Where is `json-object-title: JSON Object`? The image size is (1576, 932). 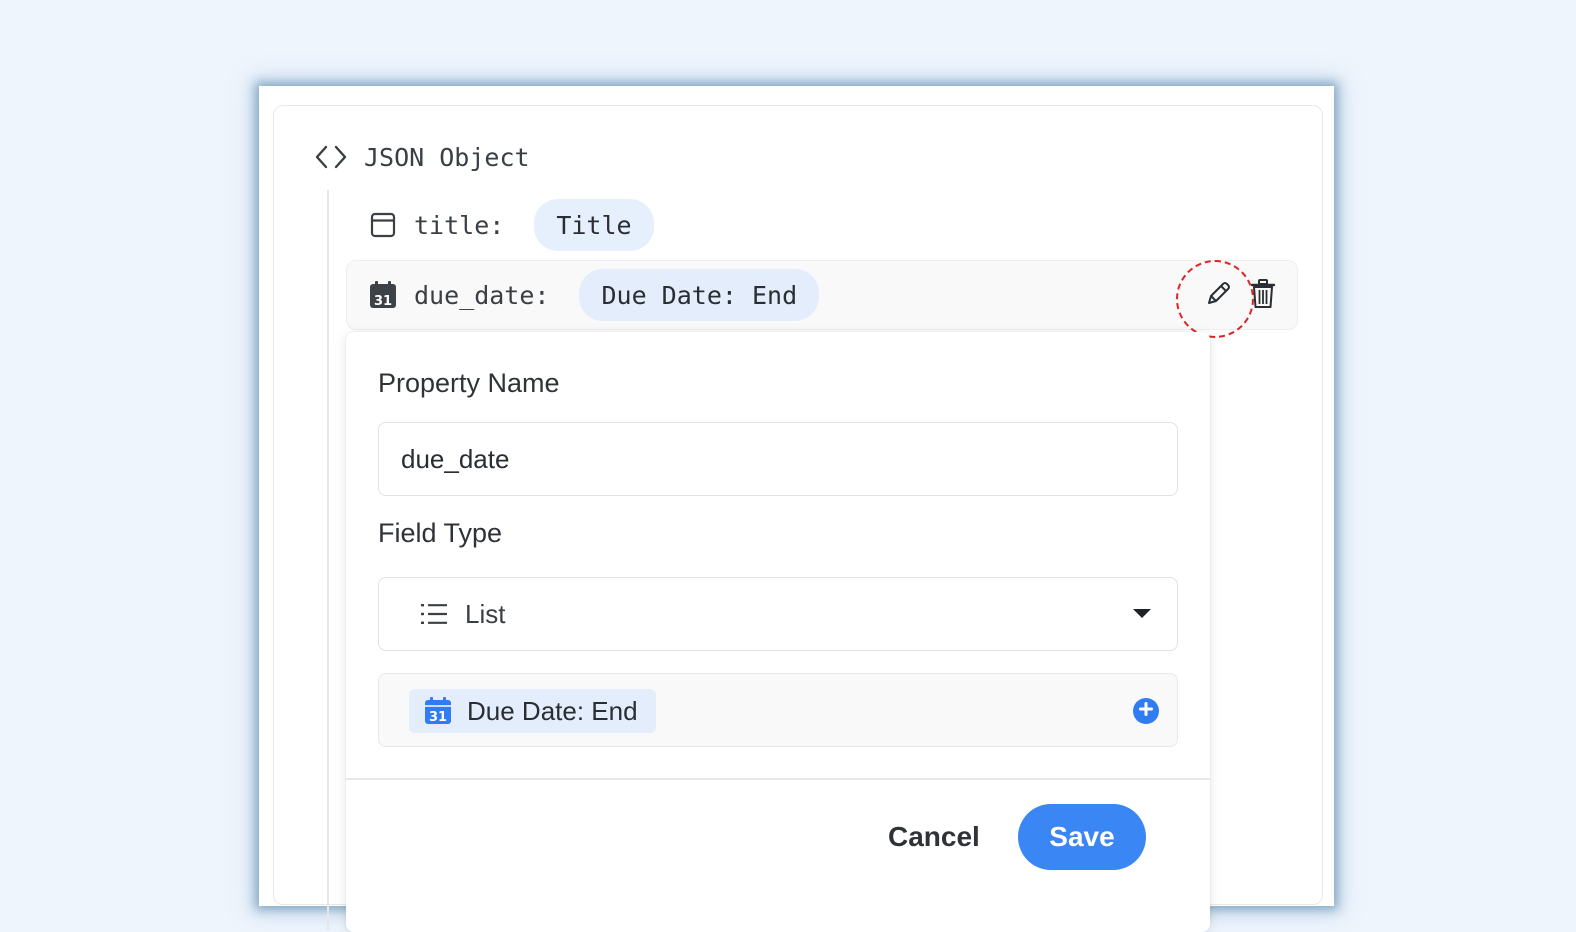 json-object-title: JSON Object is located at coordinates (447, 157).